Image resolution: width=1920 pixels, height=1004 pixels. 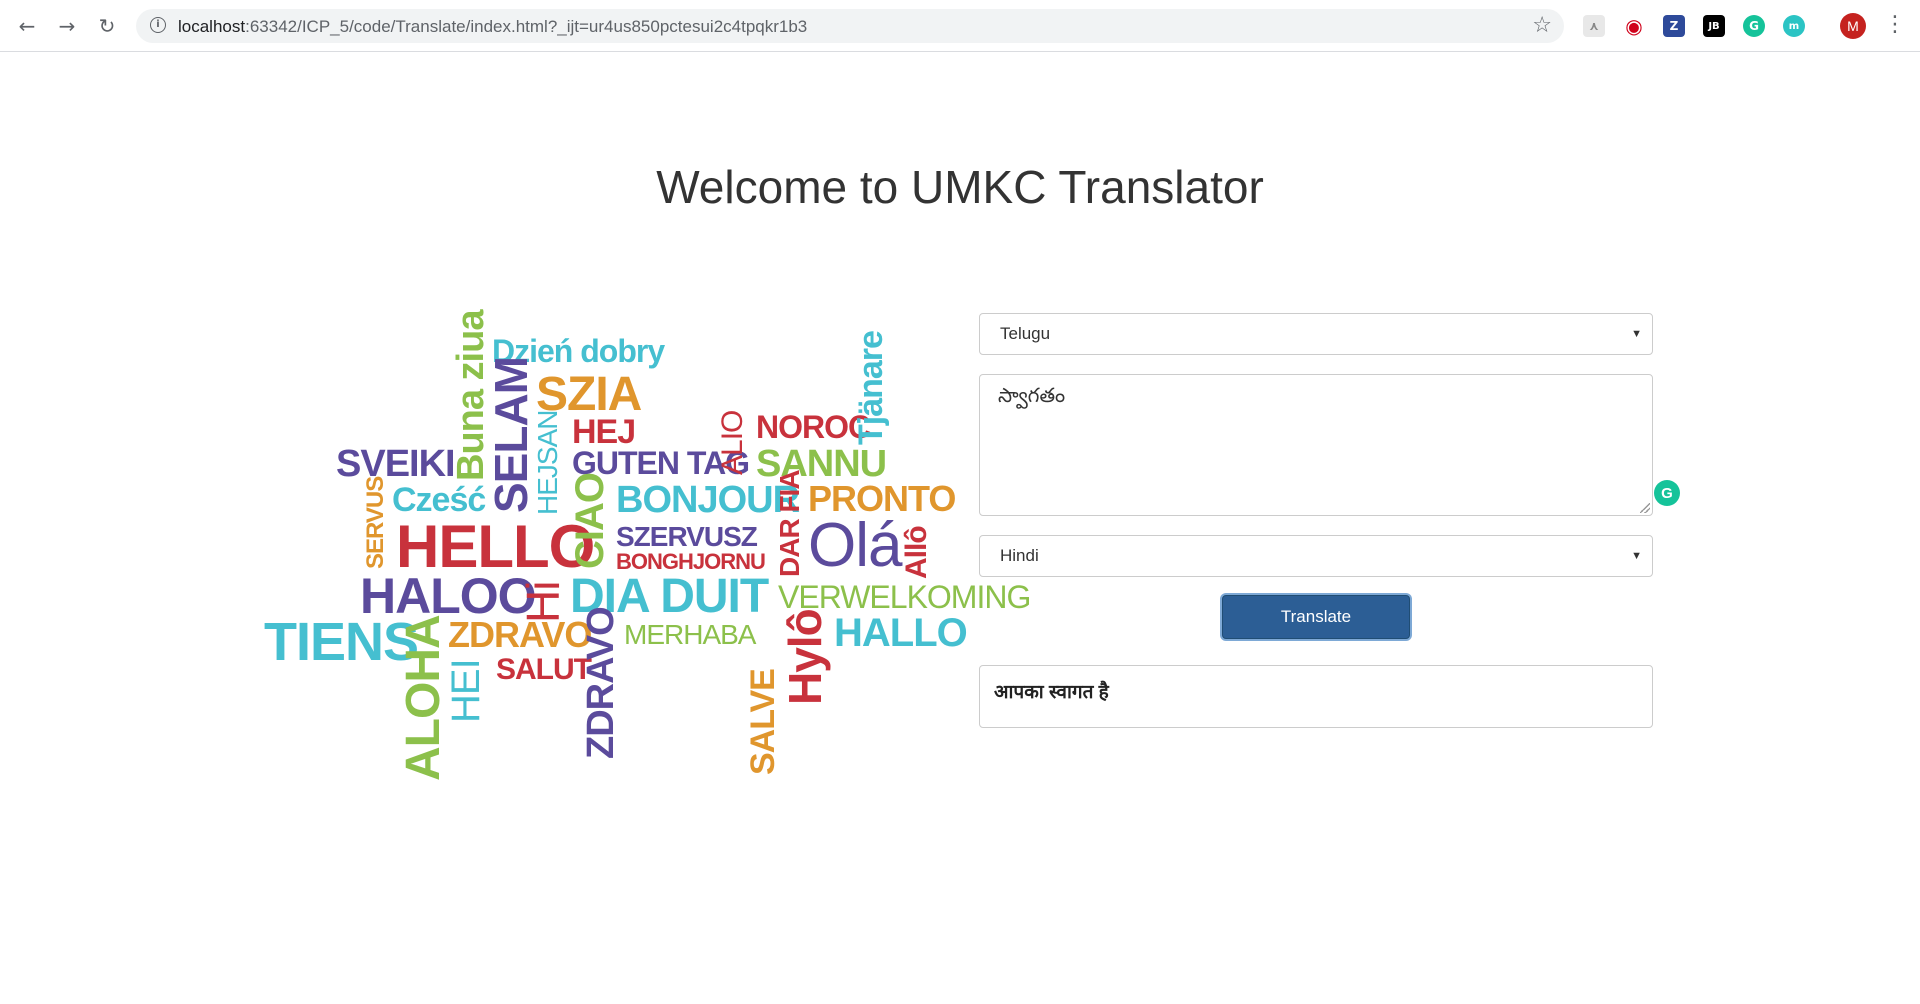 I want to click on word-sveiki: SVEIKI, so click(x=396, y=464).